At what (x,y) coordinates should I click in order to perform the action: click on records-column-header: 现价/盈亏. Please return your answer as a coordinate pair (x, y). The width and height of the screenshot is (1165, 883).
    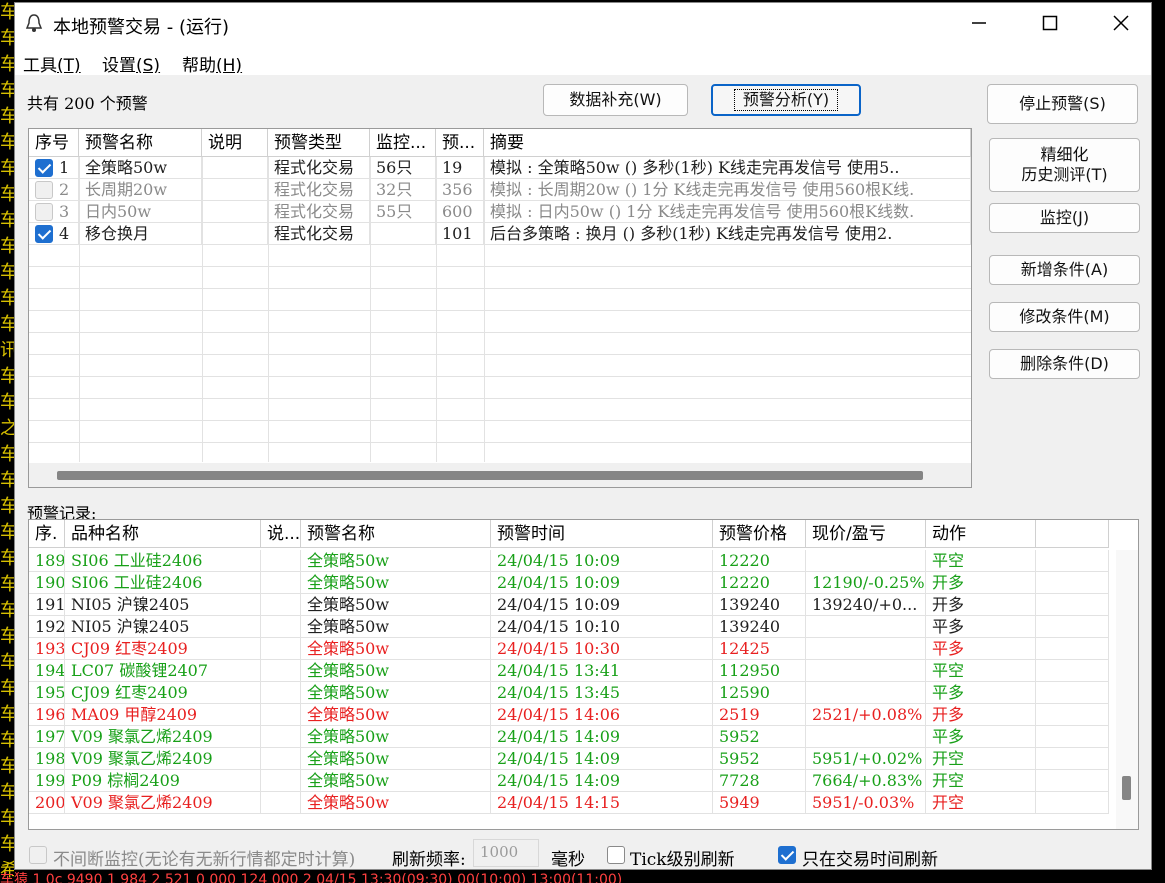
    Looking at the image, I should click on (866, 534).